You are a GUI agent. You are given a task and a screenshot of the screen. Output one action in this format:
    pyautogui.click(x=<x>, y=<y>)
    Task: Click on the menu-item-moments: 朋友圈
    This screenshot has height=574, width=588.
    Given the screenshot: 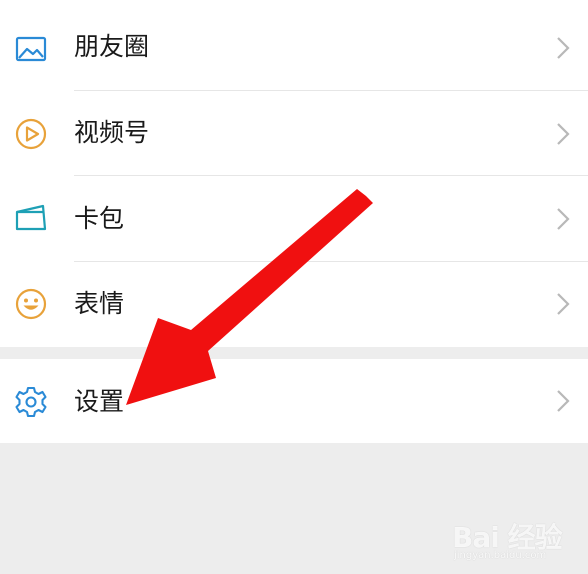 What is the action you would take?
    pyautogui.click(x=294, y=47)
    